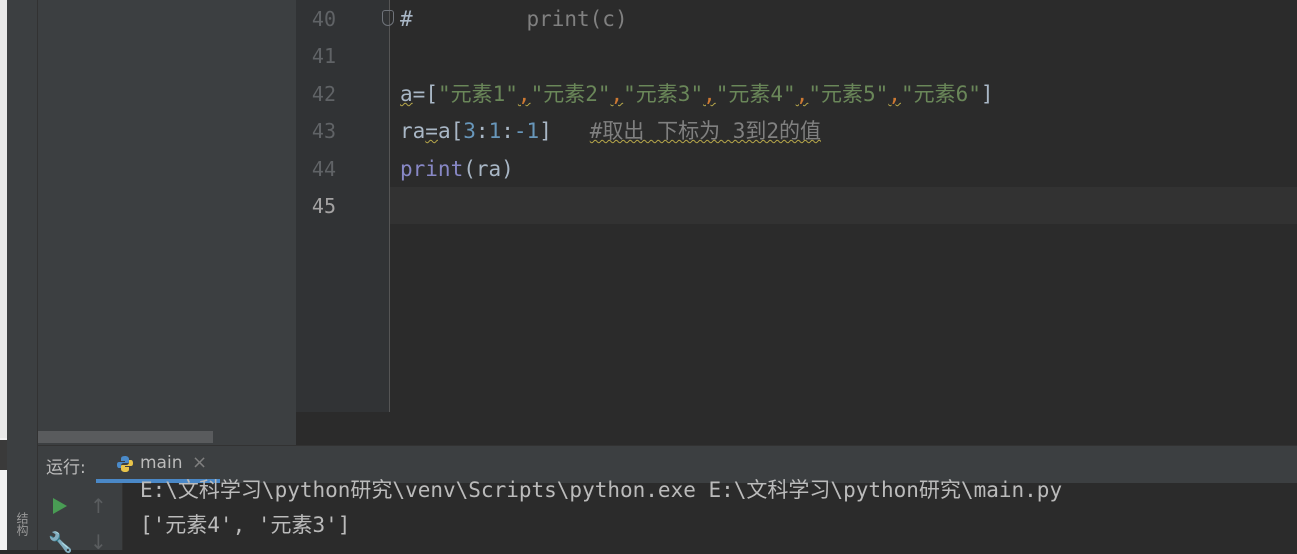 This screenshot has width=1297, height=554. I want to click on fold-marker-icon, so click(388, 18).